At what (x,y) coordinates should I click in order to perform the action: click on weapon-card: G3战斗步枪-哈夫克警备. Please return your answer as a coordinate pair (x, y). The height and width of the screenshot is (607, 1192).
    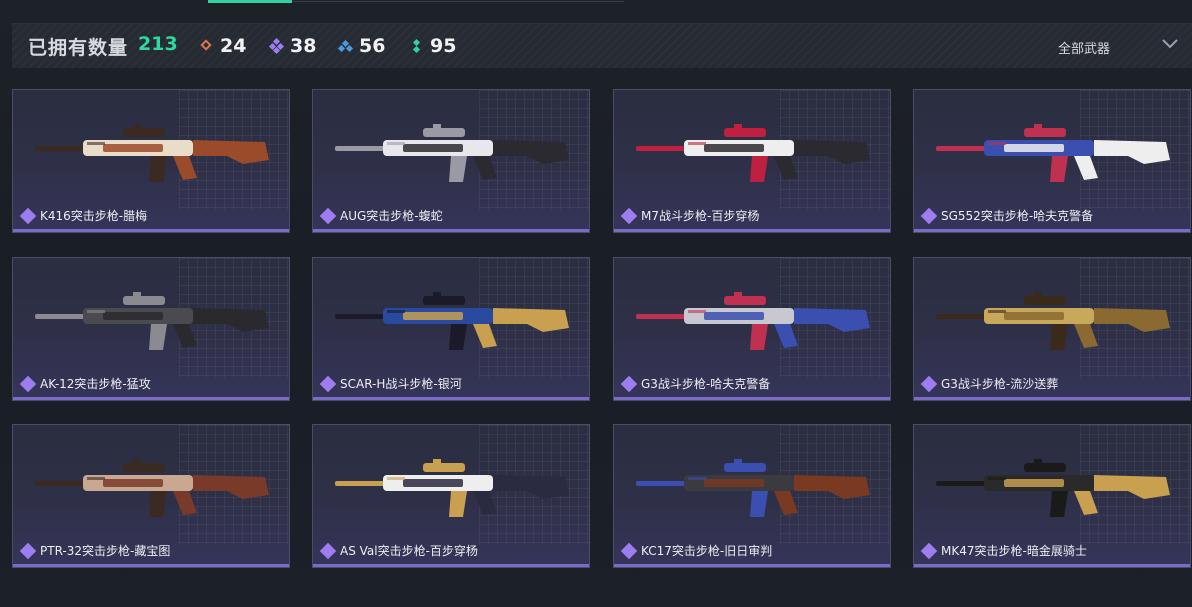
    Looking at the image, I should click on (752, 329).